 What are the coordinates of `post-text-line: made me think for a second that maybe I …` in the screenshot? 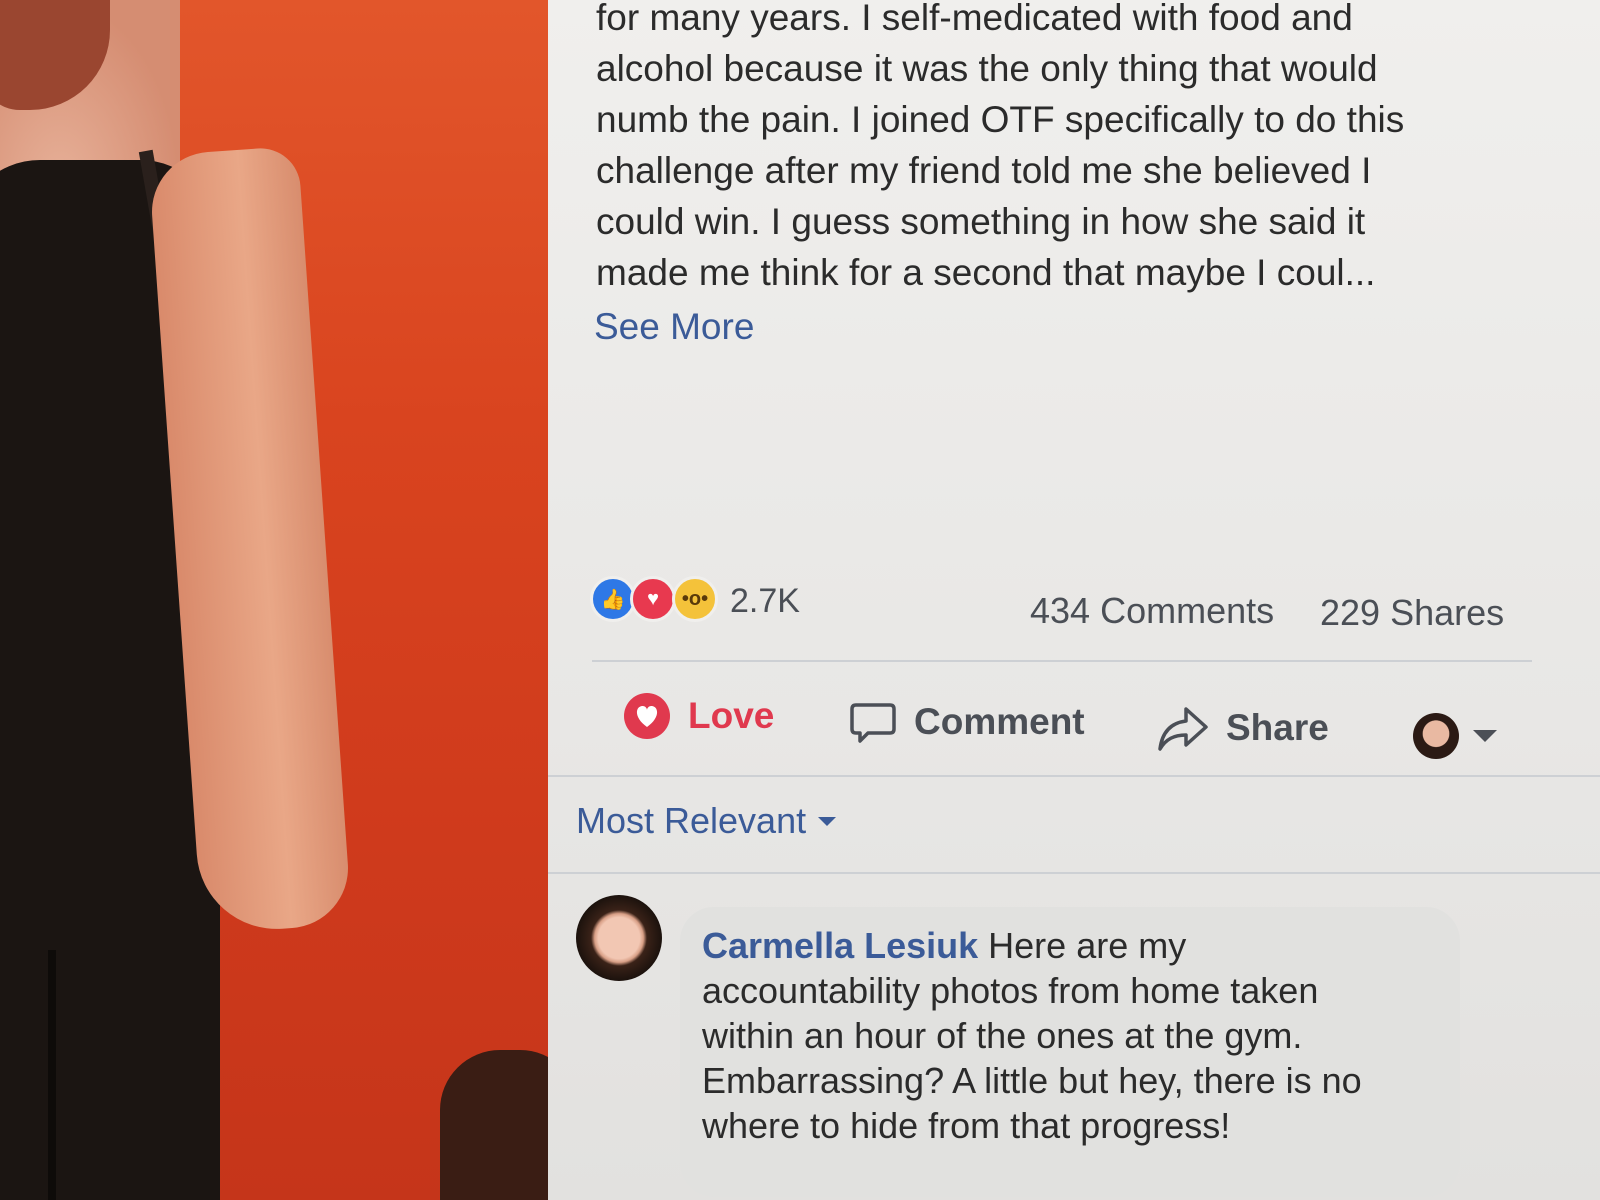 It's located at (986, 272).